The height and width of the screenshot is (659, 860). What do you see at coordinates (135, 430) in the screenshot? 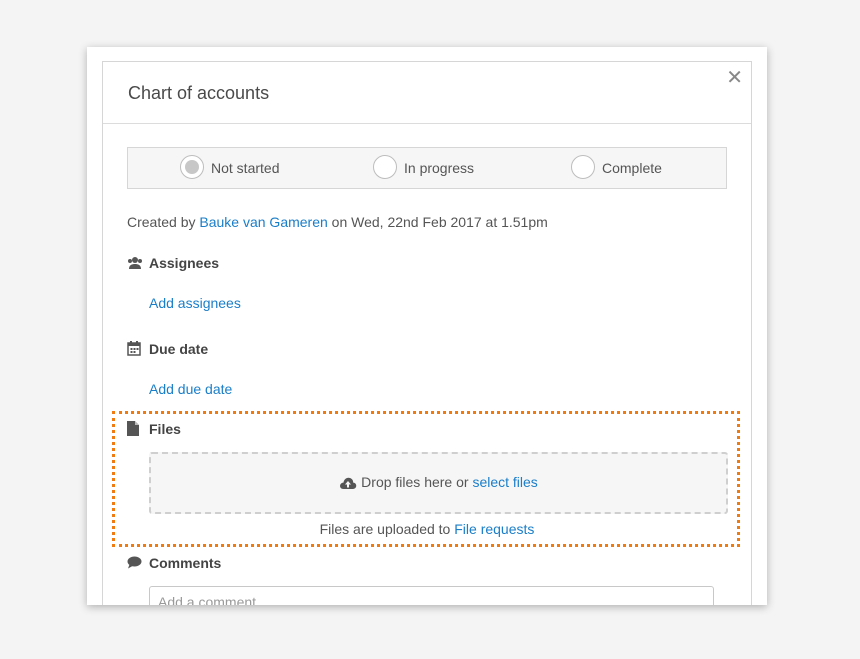
I see `file-icon` at bounding box center [135, 430].